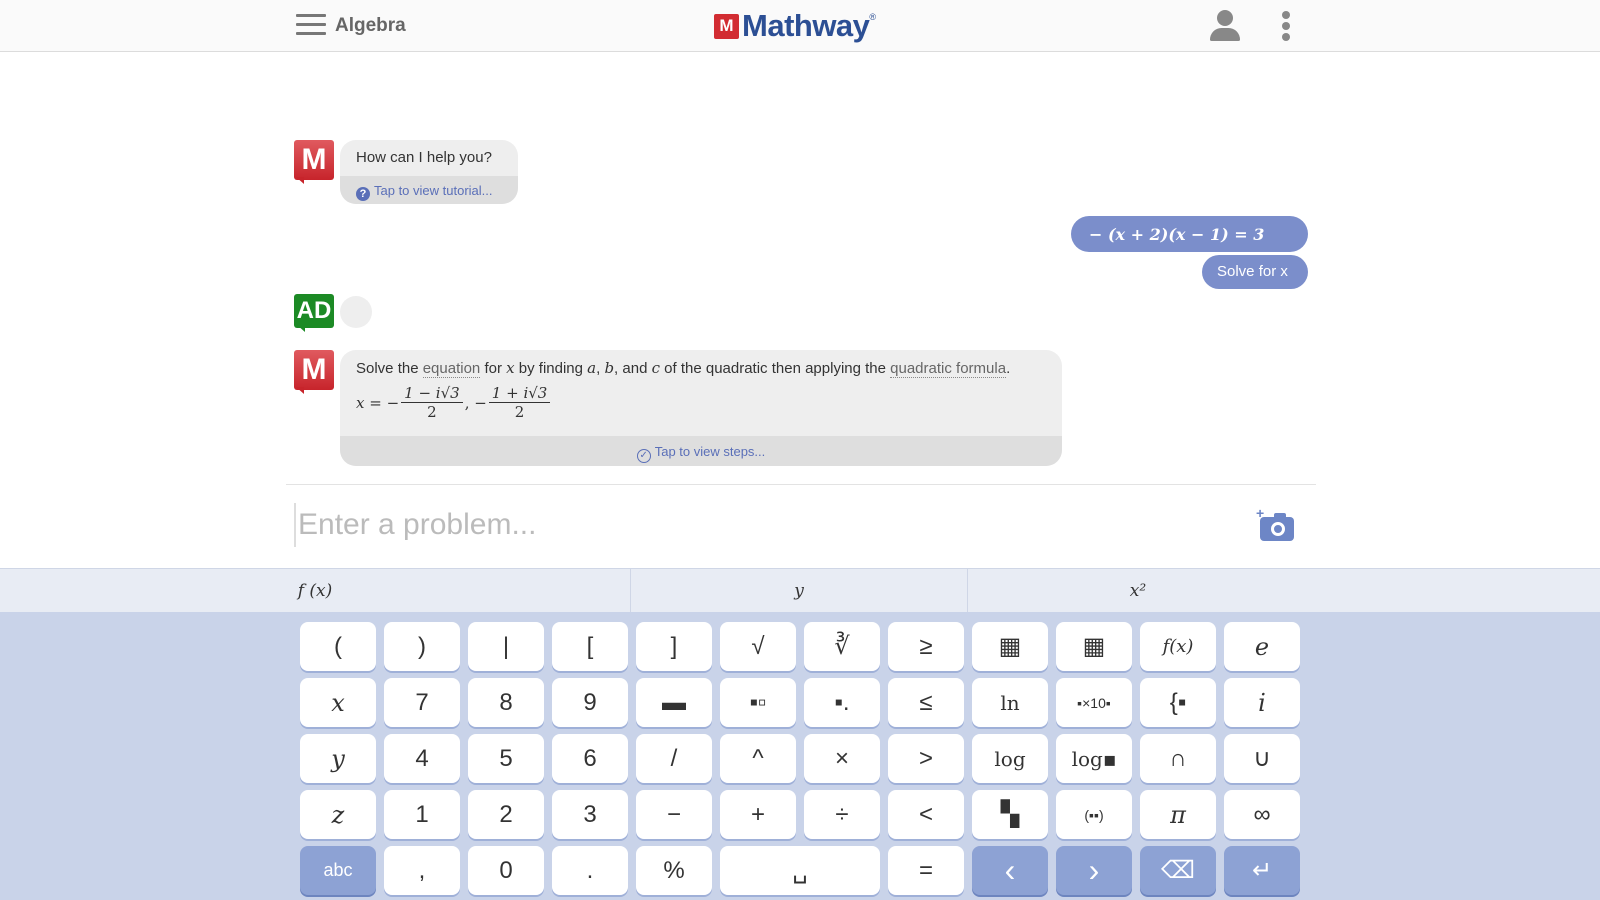  I want to click on key-5: 5, so click(506, 758).